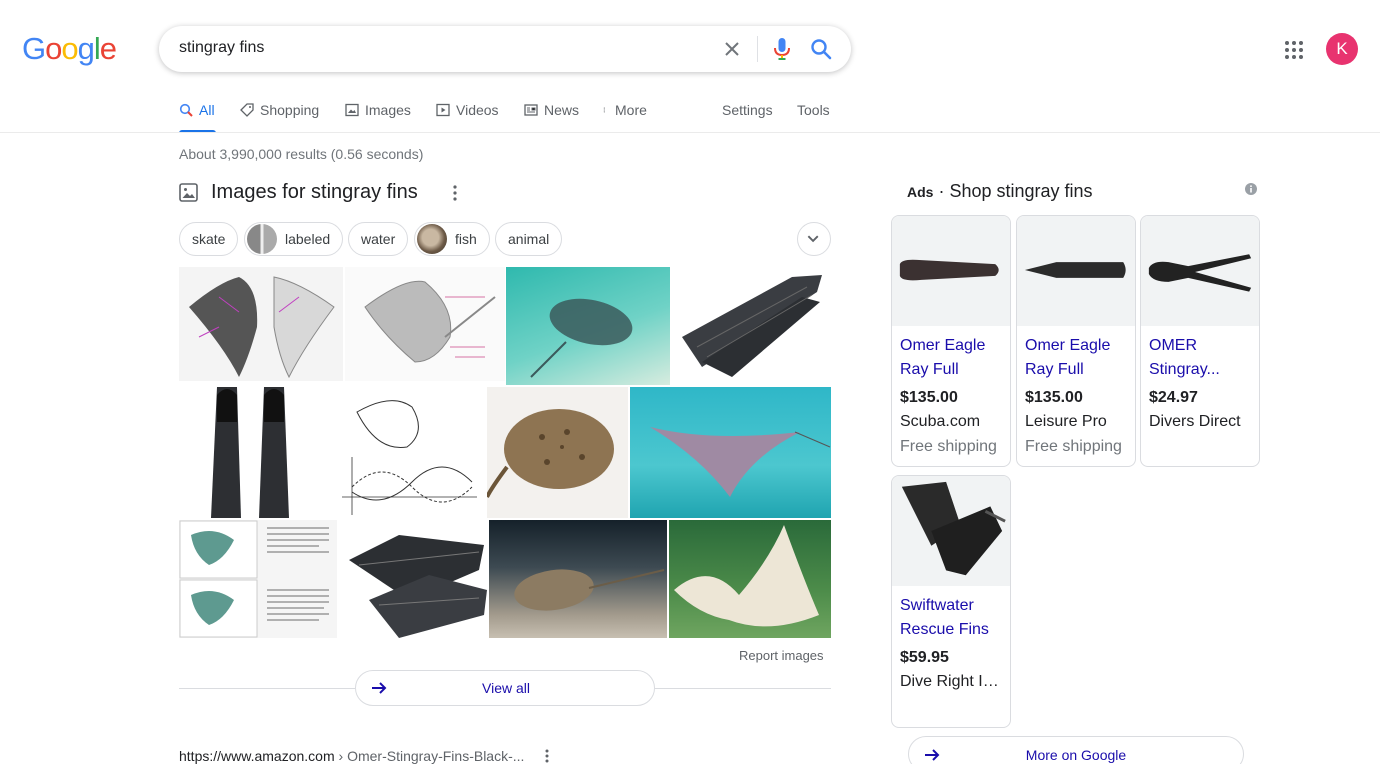 The width and height of the screenshot is (1380, 764). What do you see at coordinates (108, 48) in the screenshot?
I see `logo-letter: e` at bounding box center [108, 48].